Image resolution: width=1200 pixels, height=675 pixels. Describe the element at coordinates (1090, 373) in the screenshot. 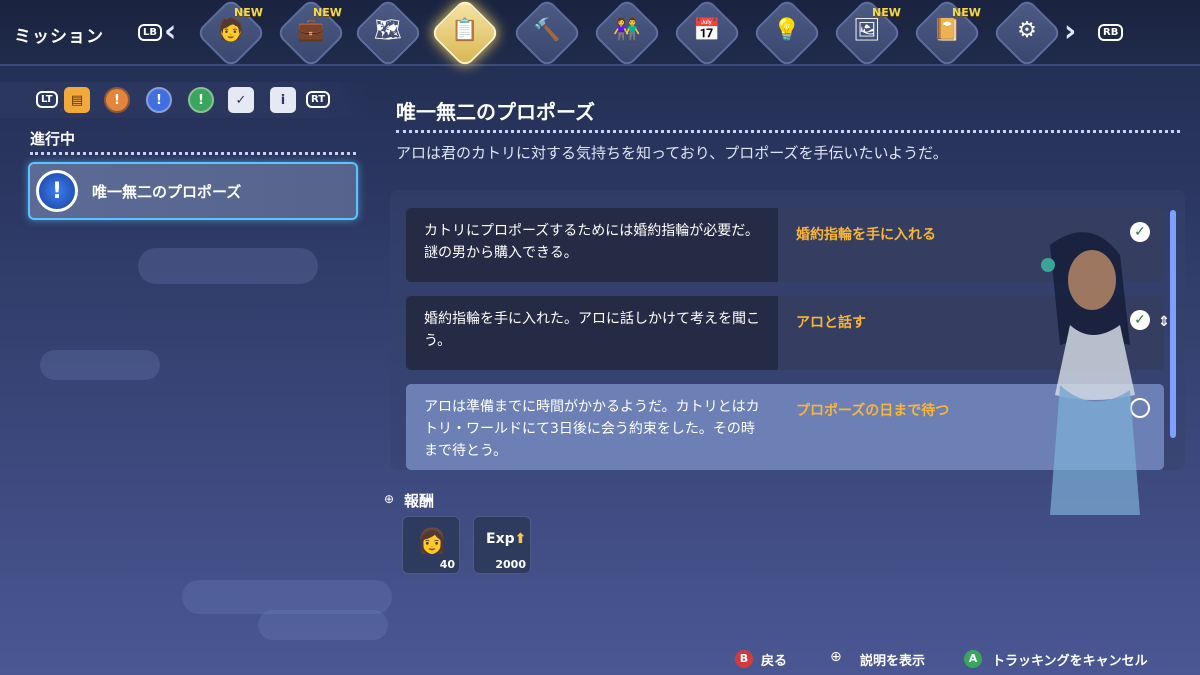

I see `aro-character-portrait` at that location.